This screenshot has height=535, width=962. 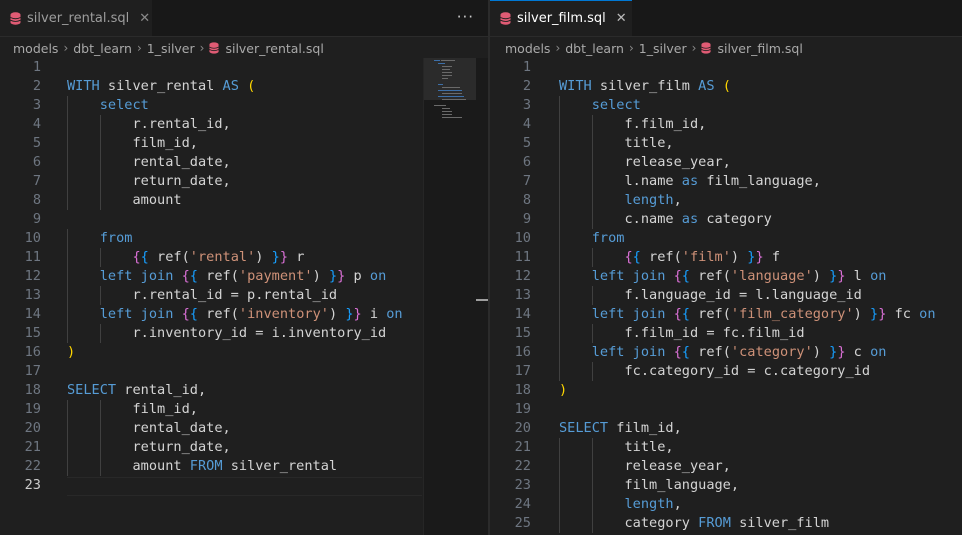 I want to click on code-line: 2 WITH silver_rental AS (, so click(x=244, y=86).